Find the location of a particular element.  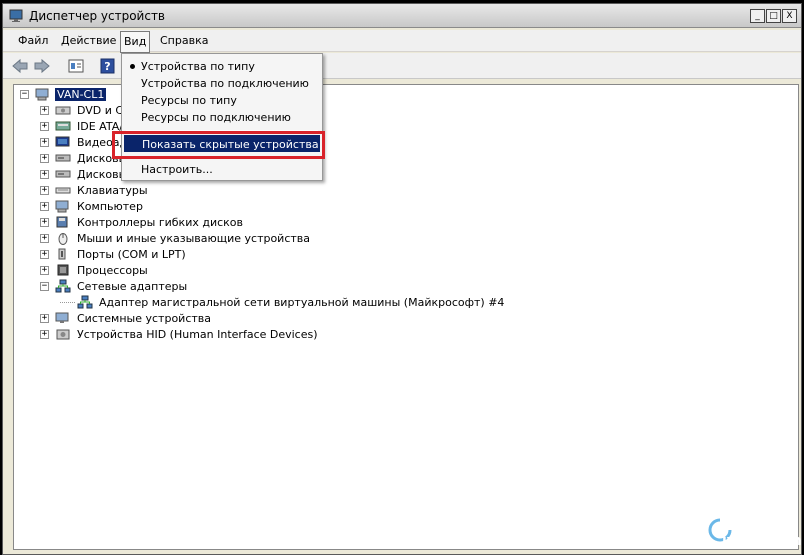

watermark: 运维网 iyunv.com is located at coordinates (751, 530).